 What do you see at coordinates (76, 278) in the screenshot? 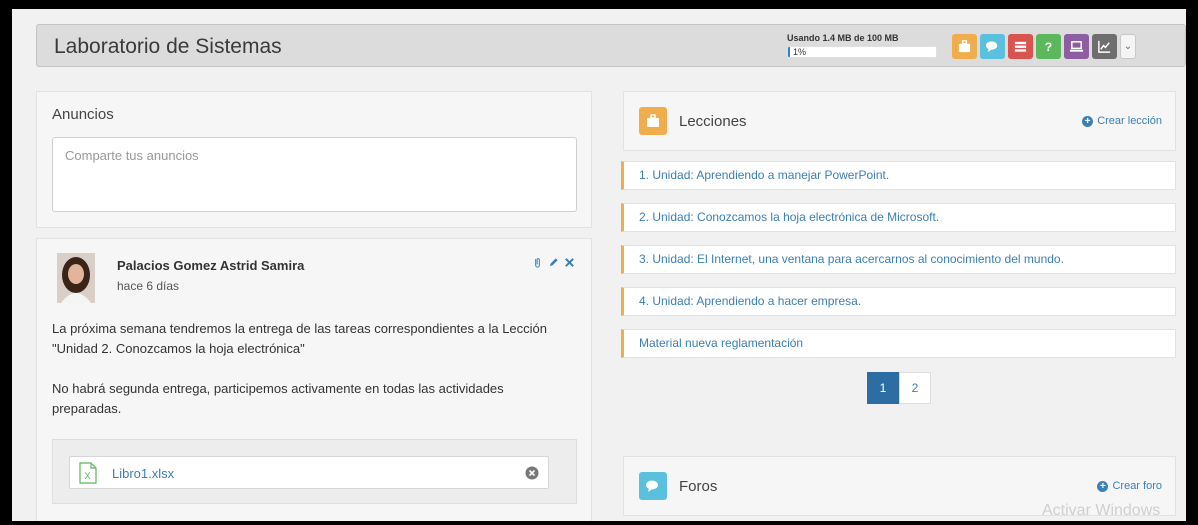
I see `avatar` at bounding box center [76, 278].